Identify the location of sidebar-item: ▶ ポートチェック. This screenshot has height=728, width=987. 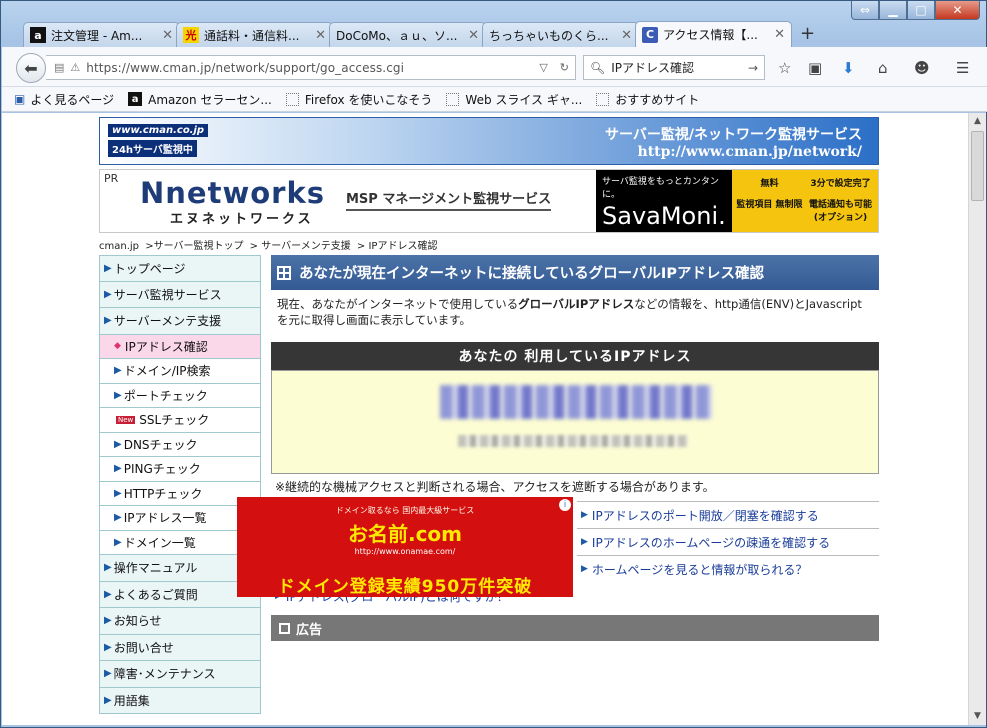
(180, 395).